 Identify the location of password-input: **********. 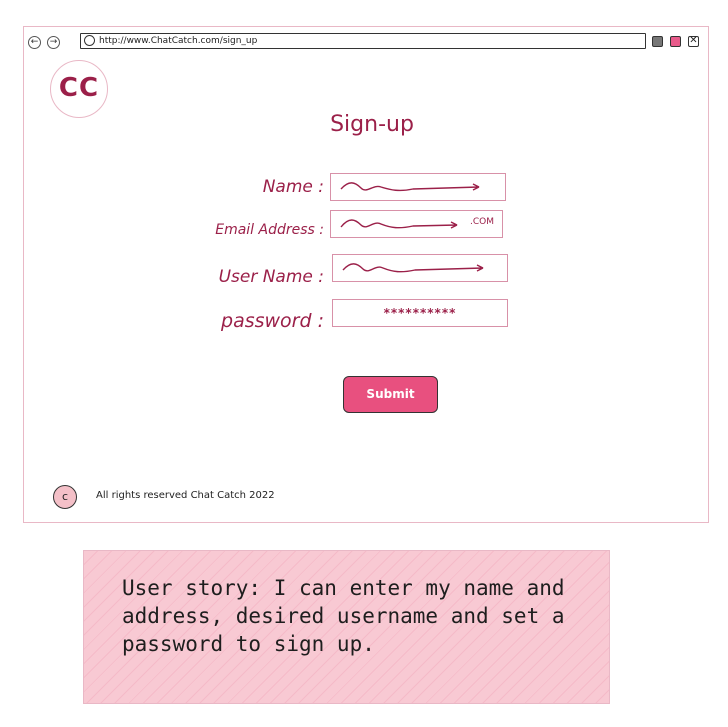
(420, 313).